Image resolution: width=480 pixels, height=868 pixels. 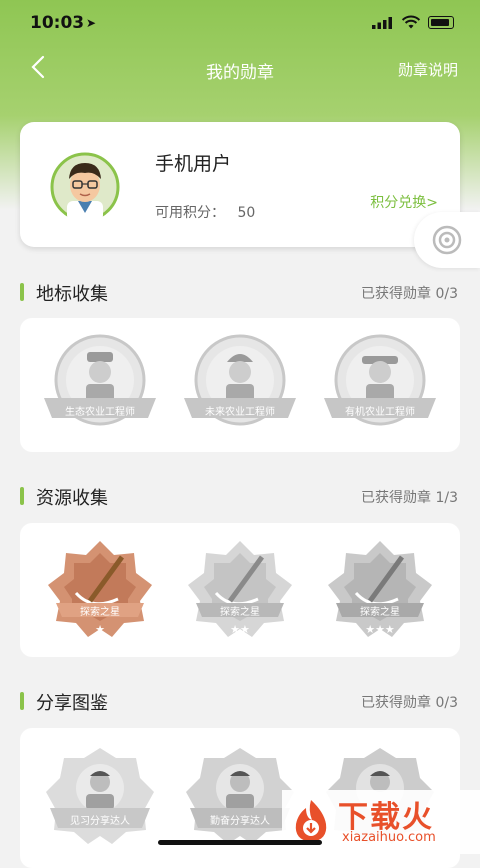 I want to click on section-title: 地标收集, so click(x=72, y=294).